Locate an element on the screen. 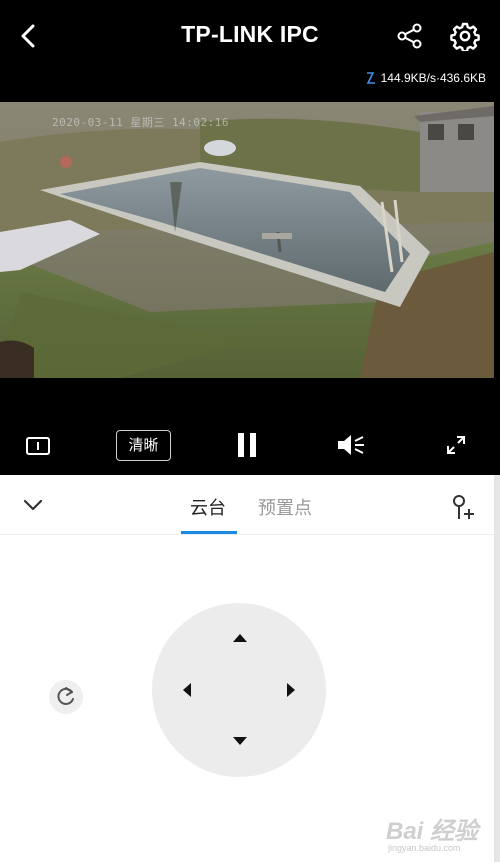 This screenshot has width=500, height=862. speed-lightning-icon is located at coordinates (370, 78).